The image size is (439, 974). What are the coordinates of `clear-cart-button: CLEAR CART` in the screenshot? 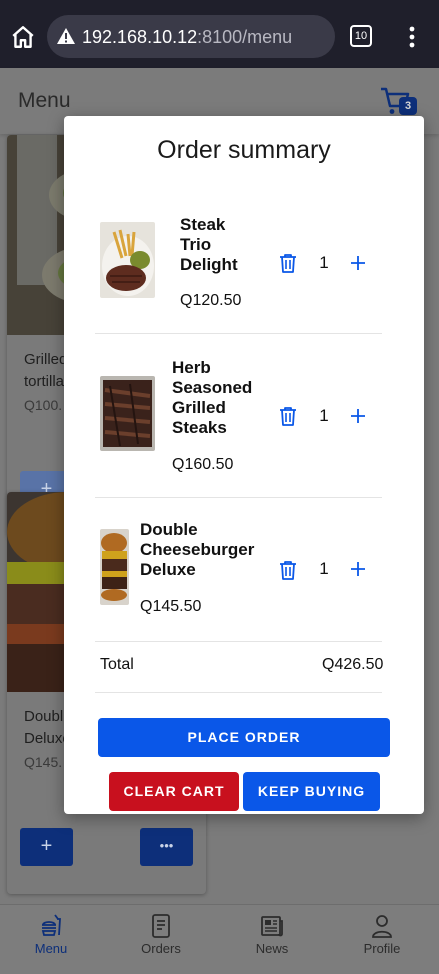 It's located at (174, 791).